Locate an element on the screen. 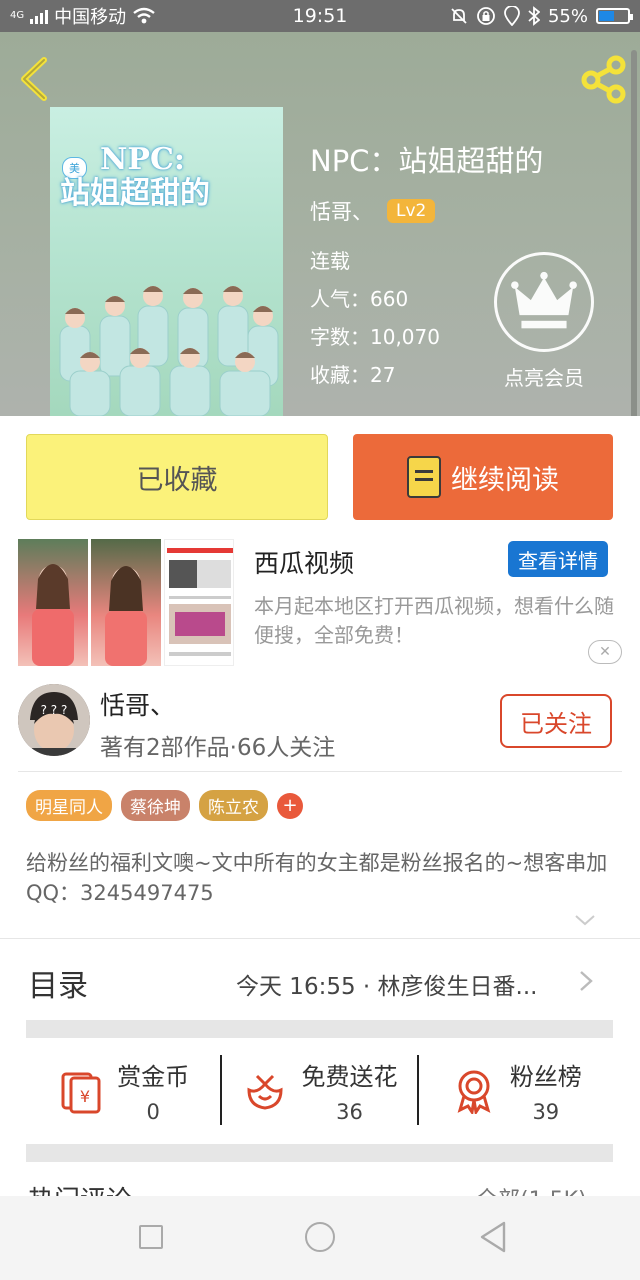  reward-stats: ¥ 赏金币 0 免费送花 36 粉丝榜 39 is located at coordinates (319, 1090).